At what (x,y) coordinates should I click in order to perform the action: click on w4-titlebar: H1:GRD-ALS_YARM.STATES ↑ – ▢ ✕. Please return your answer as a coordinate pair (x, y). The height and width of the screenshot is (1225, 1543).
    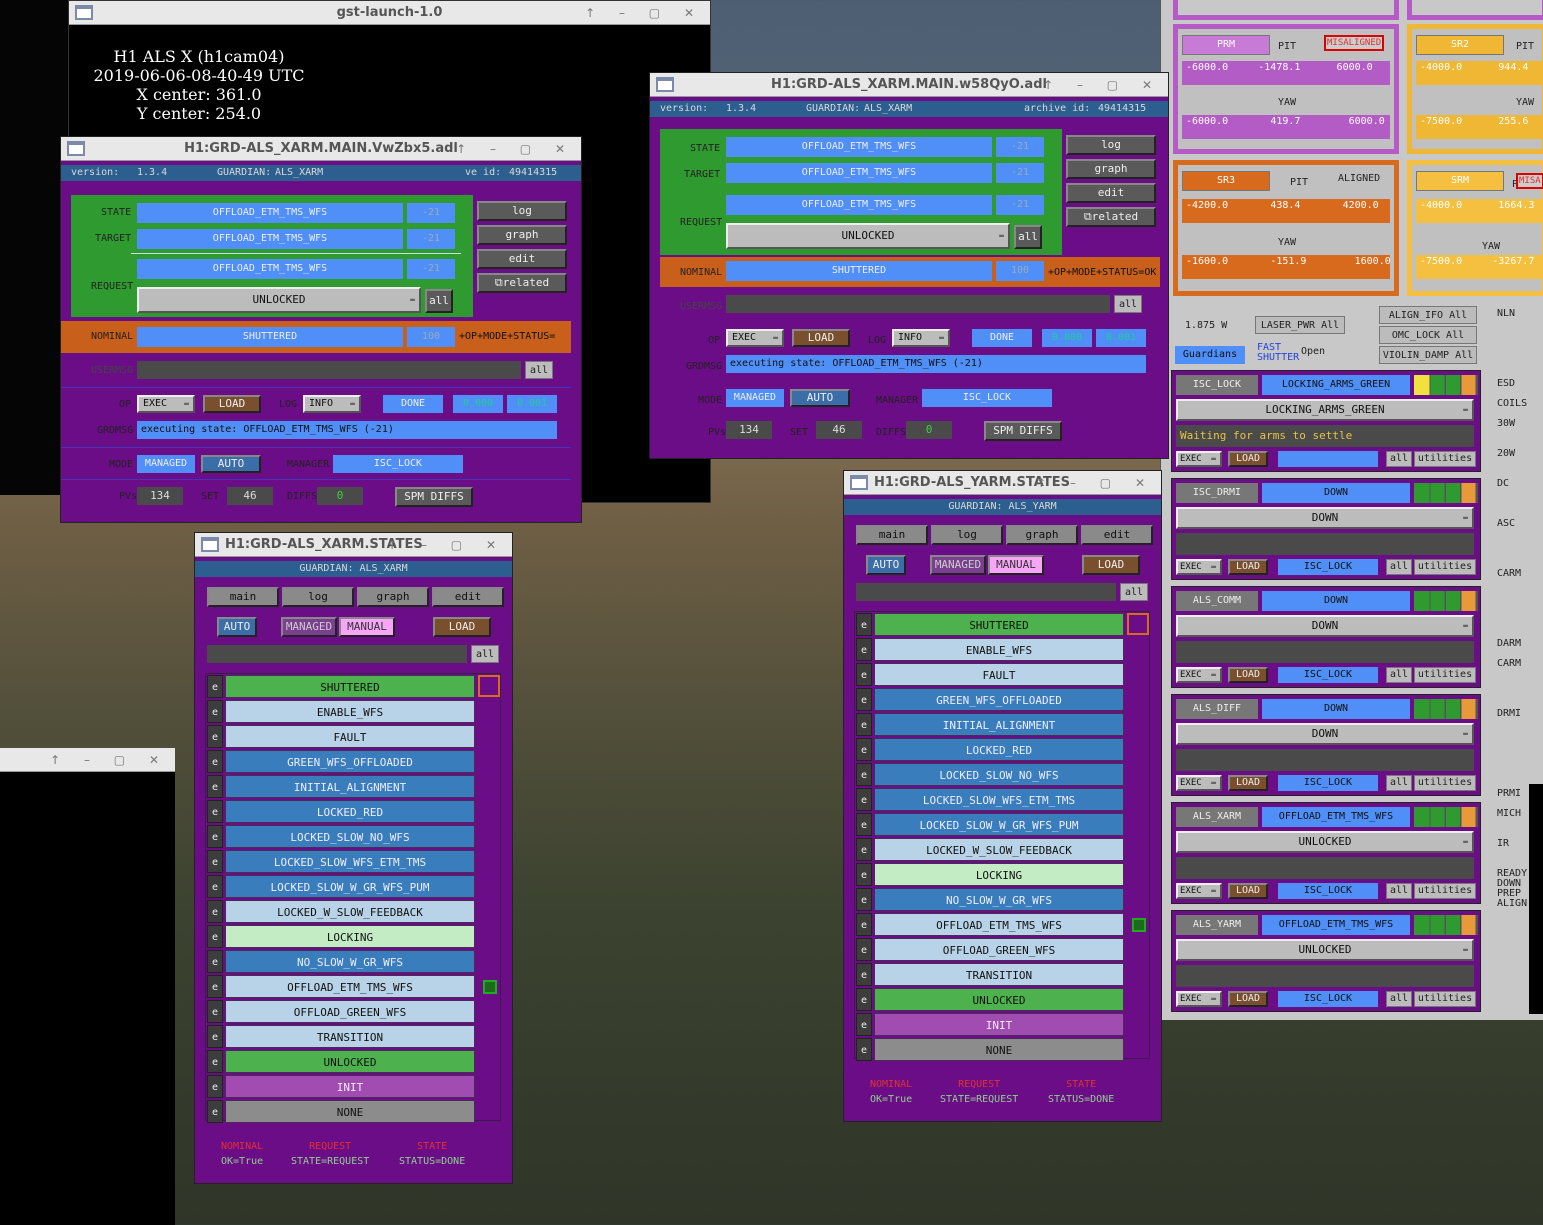
    Looking at the image, I should click on (1002, 483).